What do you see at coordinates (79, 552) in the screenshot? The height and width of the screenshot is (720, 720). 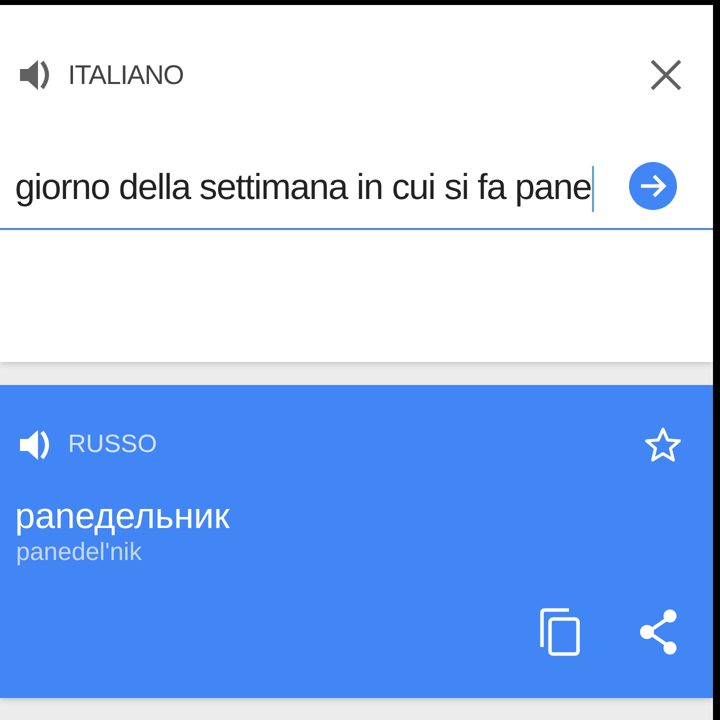 I see `transliteration-text: panedel'nik` at bounding box center [79, 552].